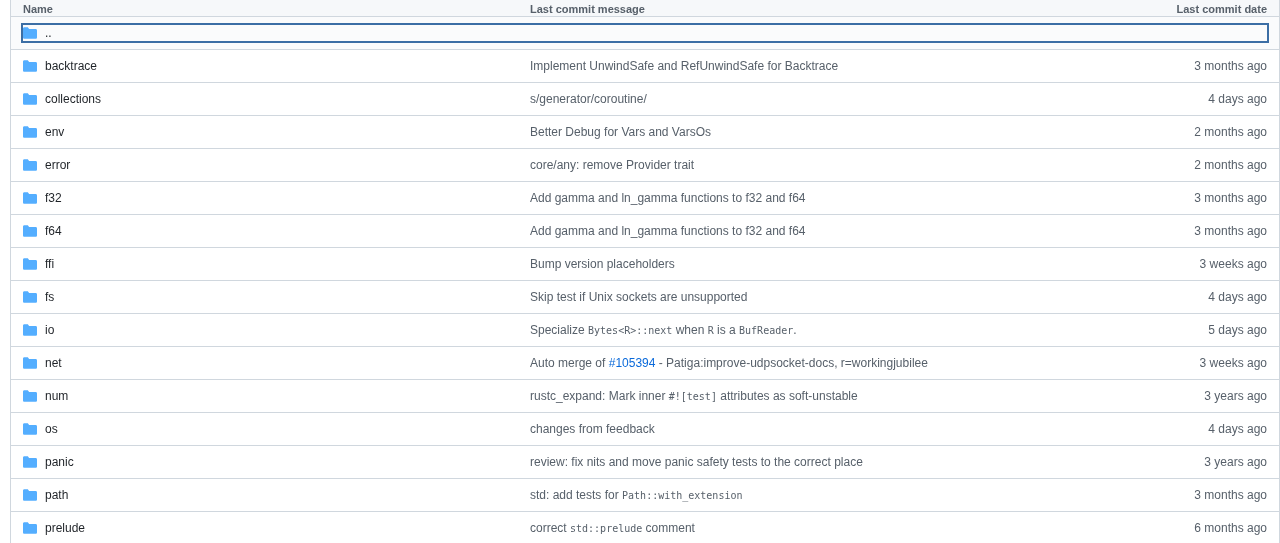  I want to click on folder-name-link: prelude, so click(65, 528).